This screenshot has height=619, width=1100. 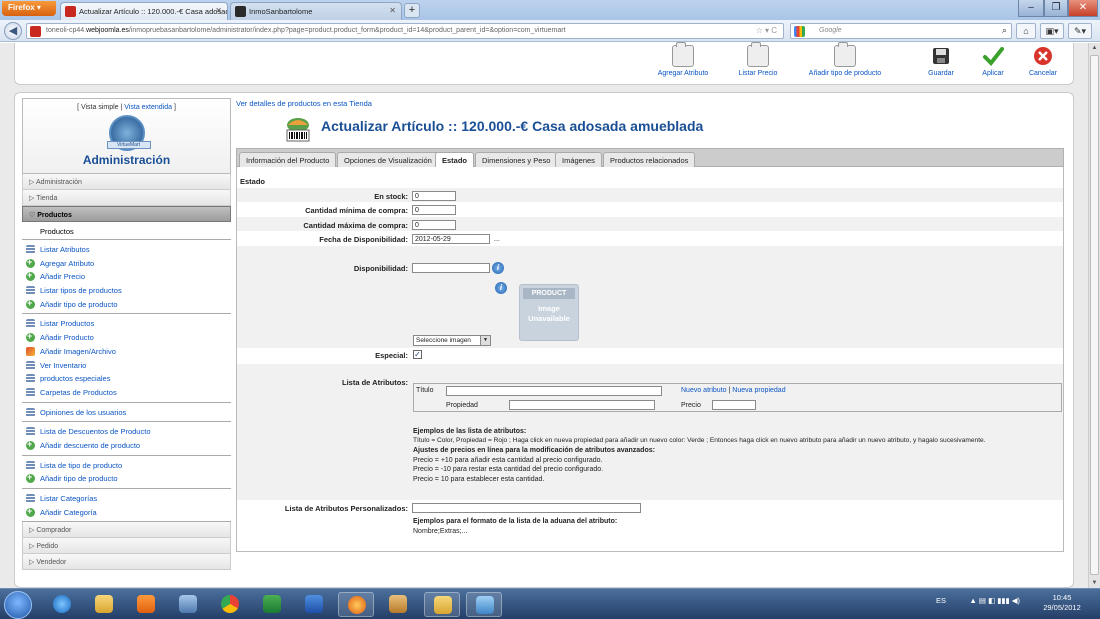 I want to click on minimize-button: –, so click(x=1031, y=8).